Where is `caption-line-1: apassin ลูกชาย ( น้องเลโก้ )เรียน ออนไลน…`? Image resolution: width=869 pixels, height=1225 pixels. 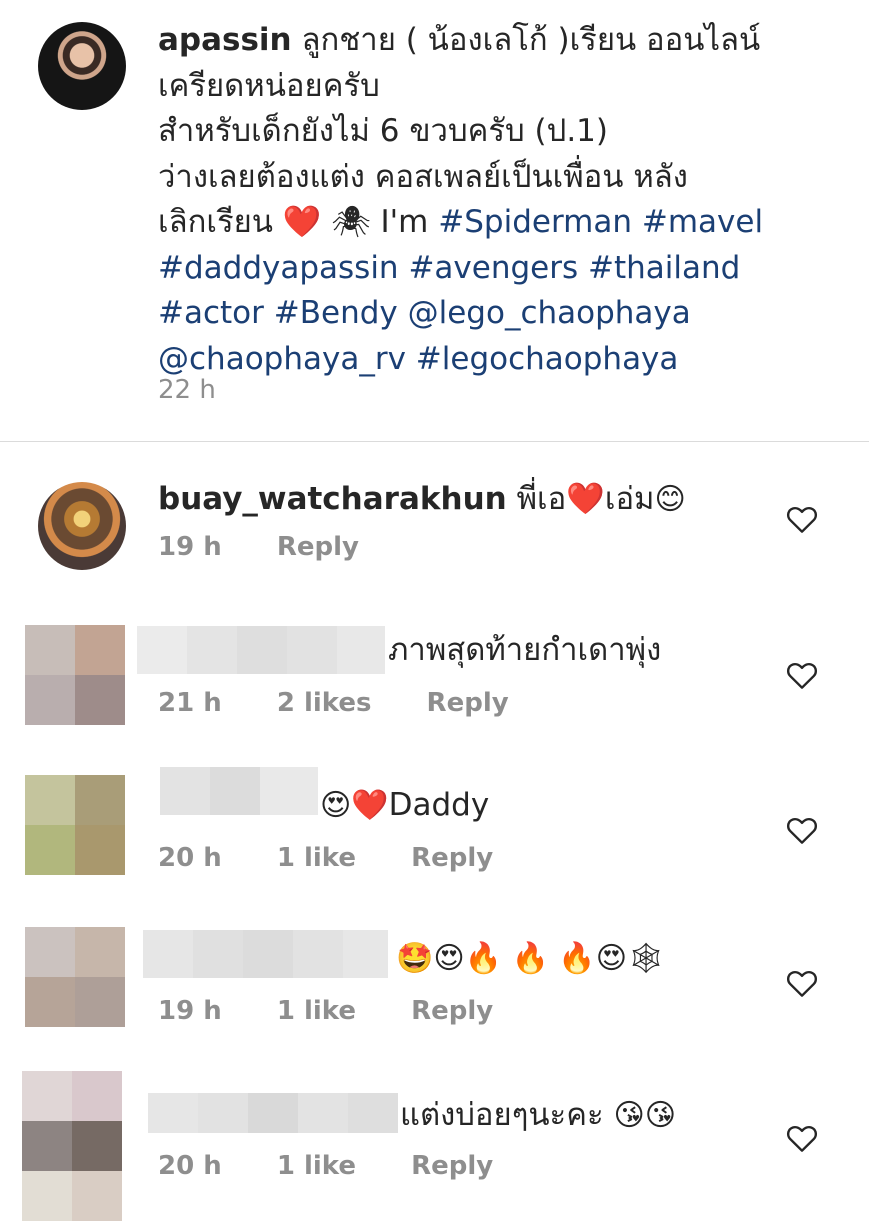
caption-line-1: apassin ลูกชาย ( น้องเลโก้ )เรียน ออนไลน… is located at coordinates (503, 41).